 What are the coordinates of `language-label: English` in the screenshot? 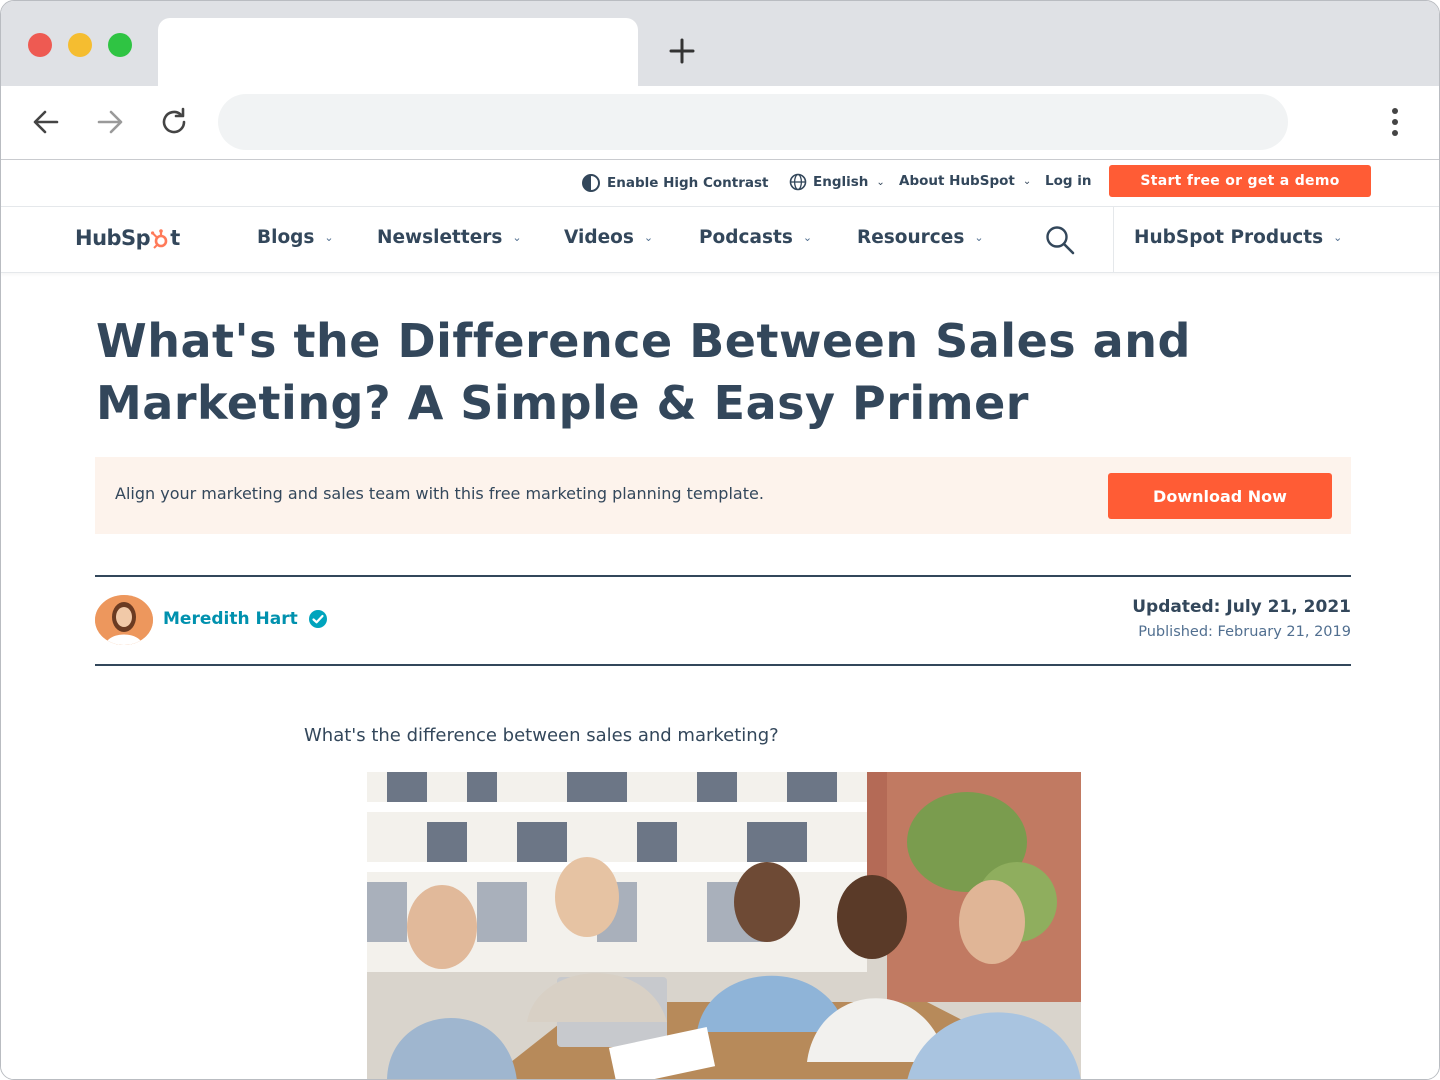 It's located at (841, 182).